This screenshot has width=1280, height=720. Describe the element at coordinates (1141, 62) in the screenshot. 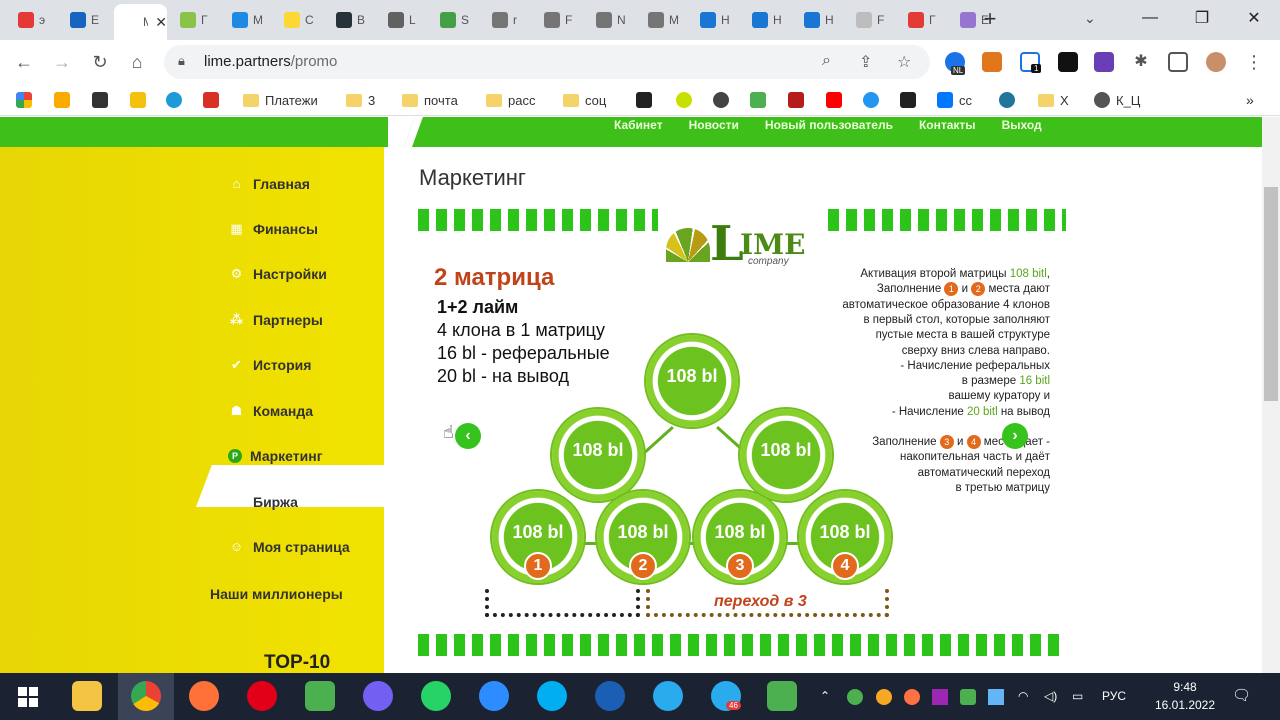

I see `extensions-puzzle-icon: ✱` at that location.